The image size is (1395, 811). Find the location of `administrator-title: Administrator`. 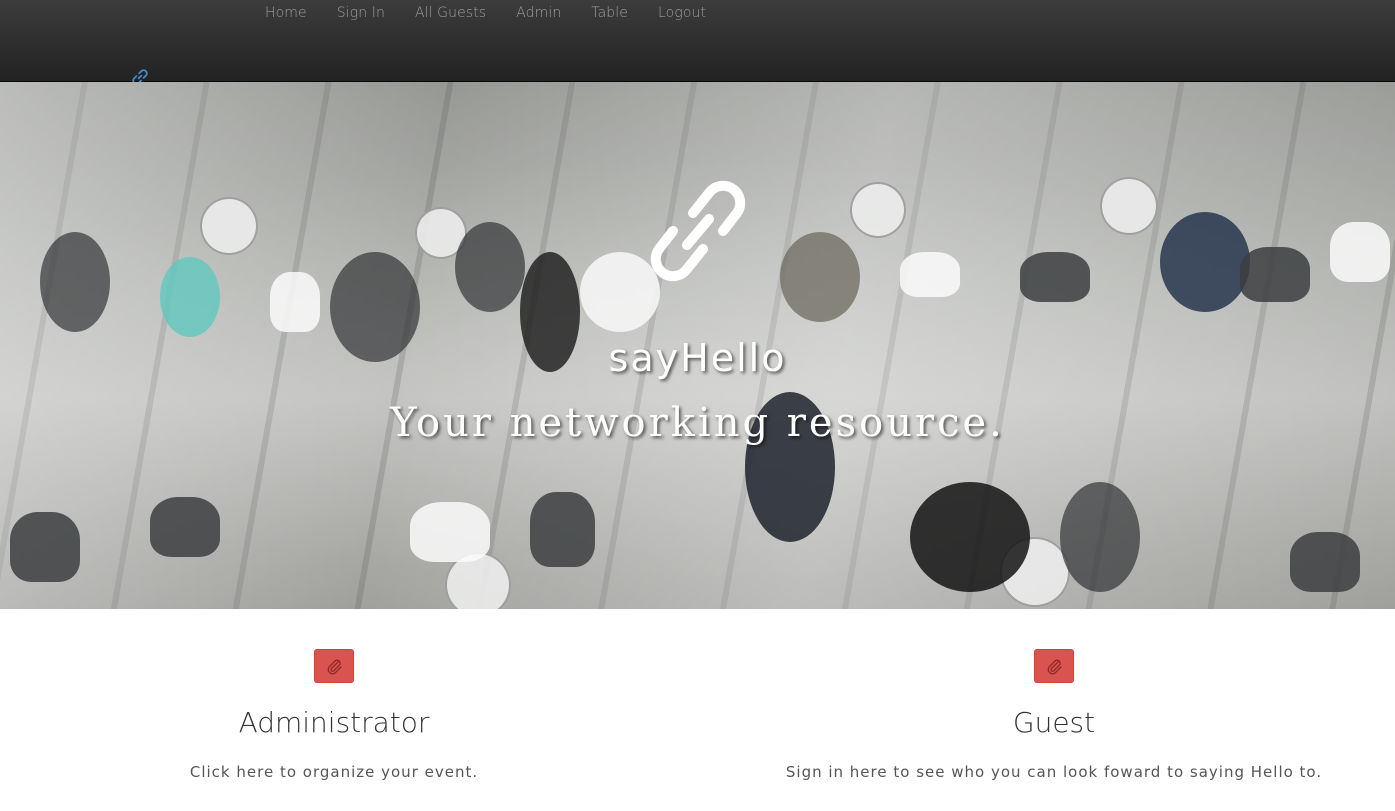

administrator-title: Administrator is located at coordinates (334, 722).